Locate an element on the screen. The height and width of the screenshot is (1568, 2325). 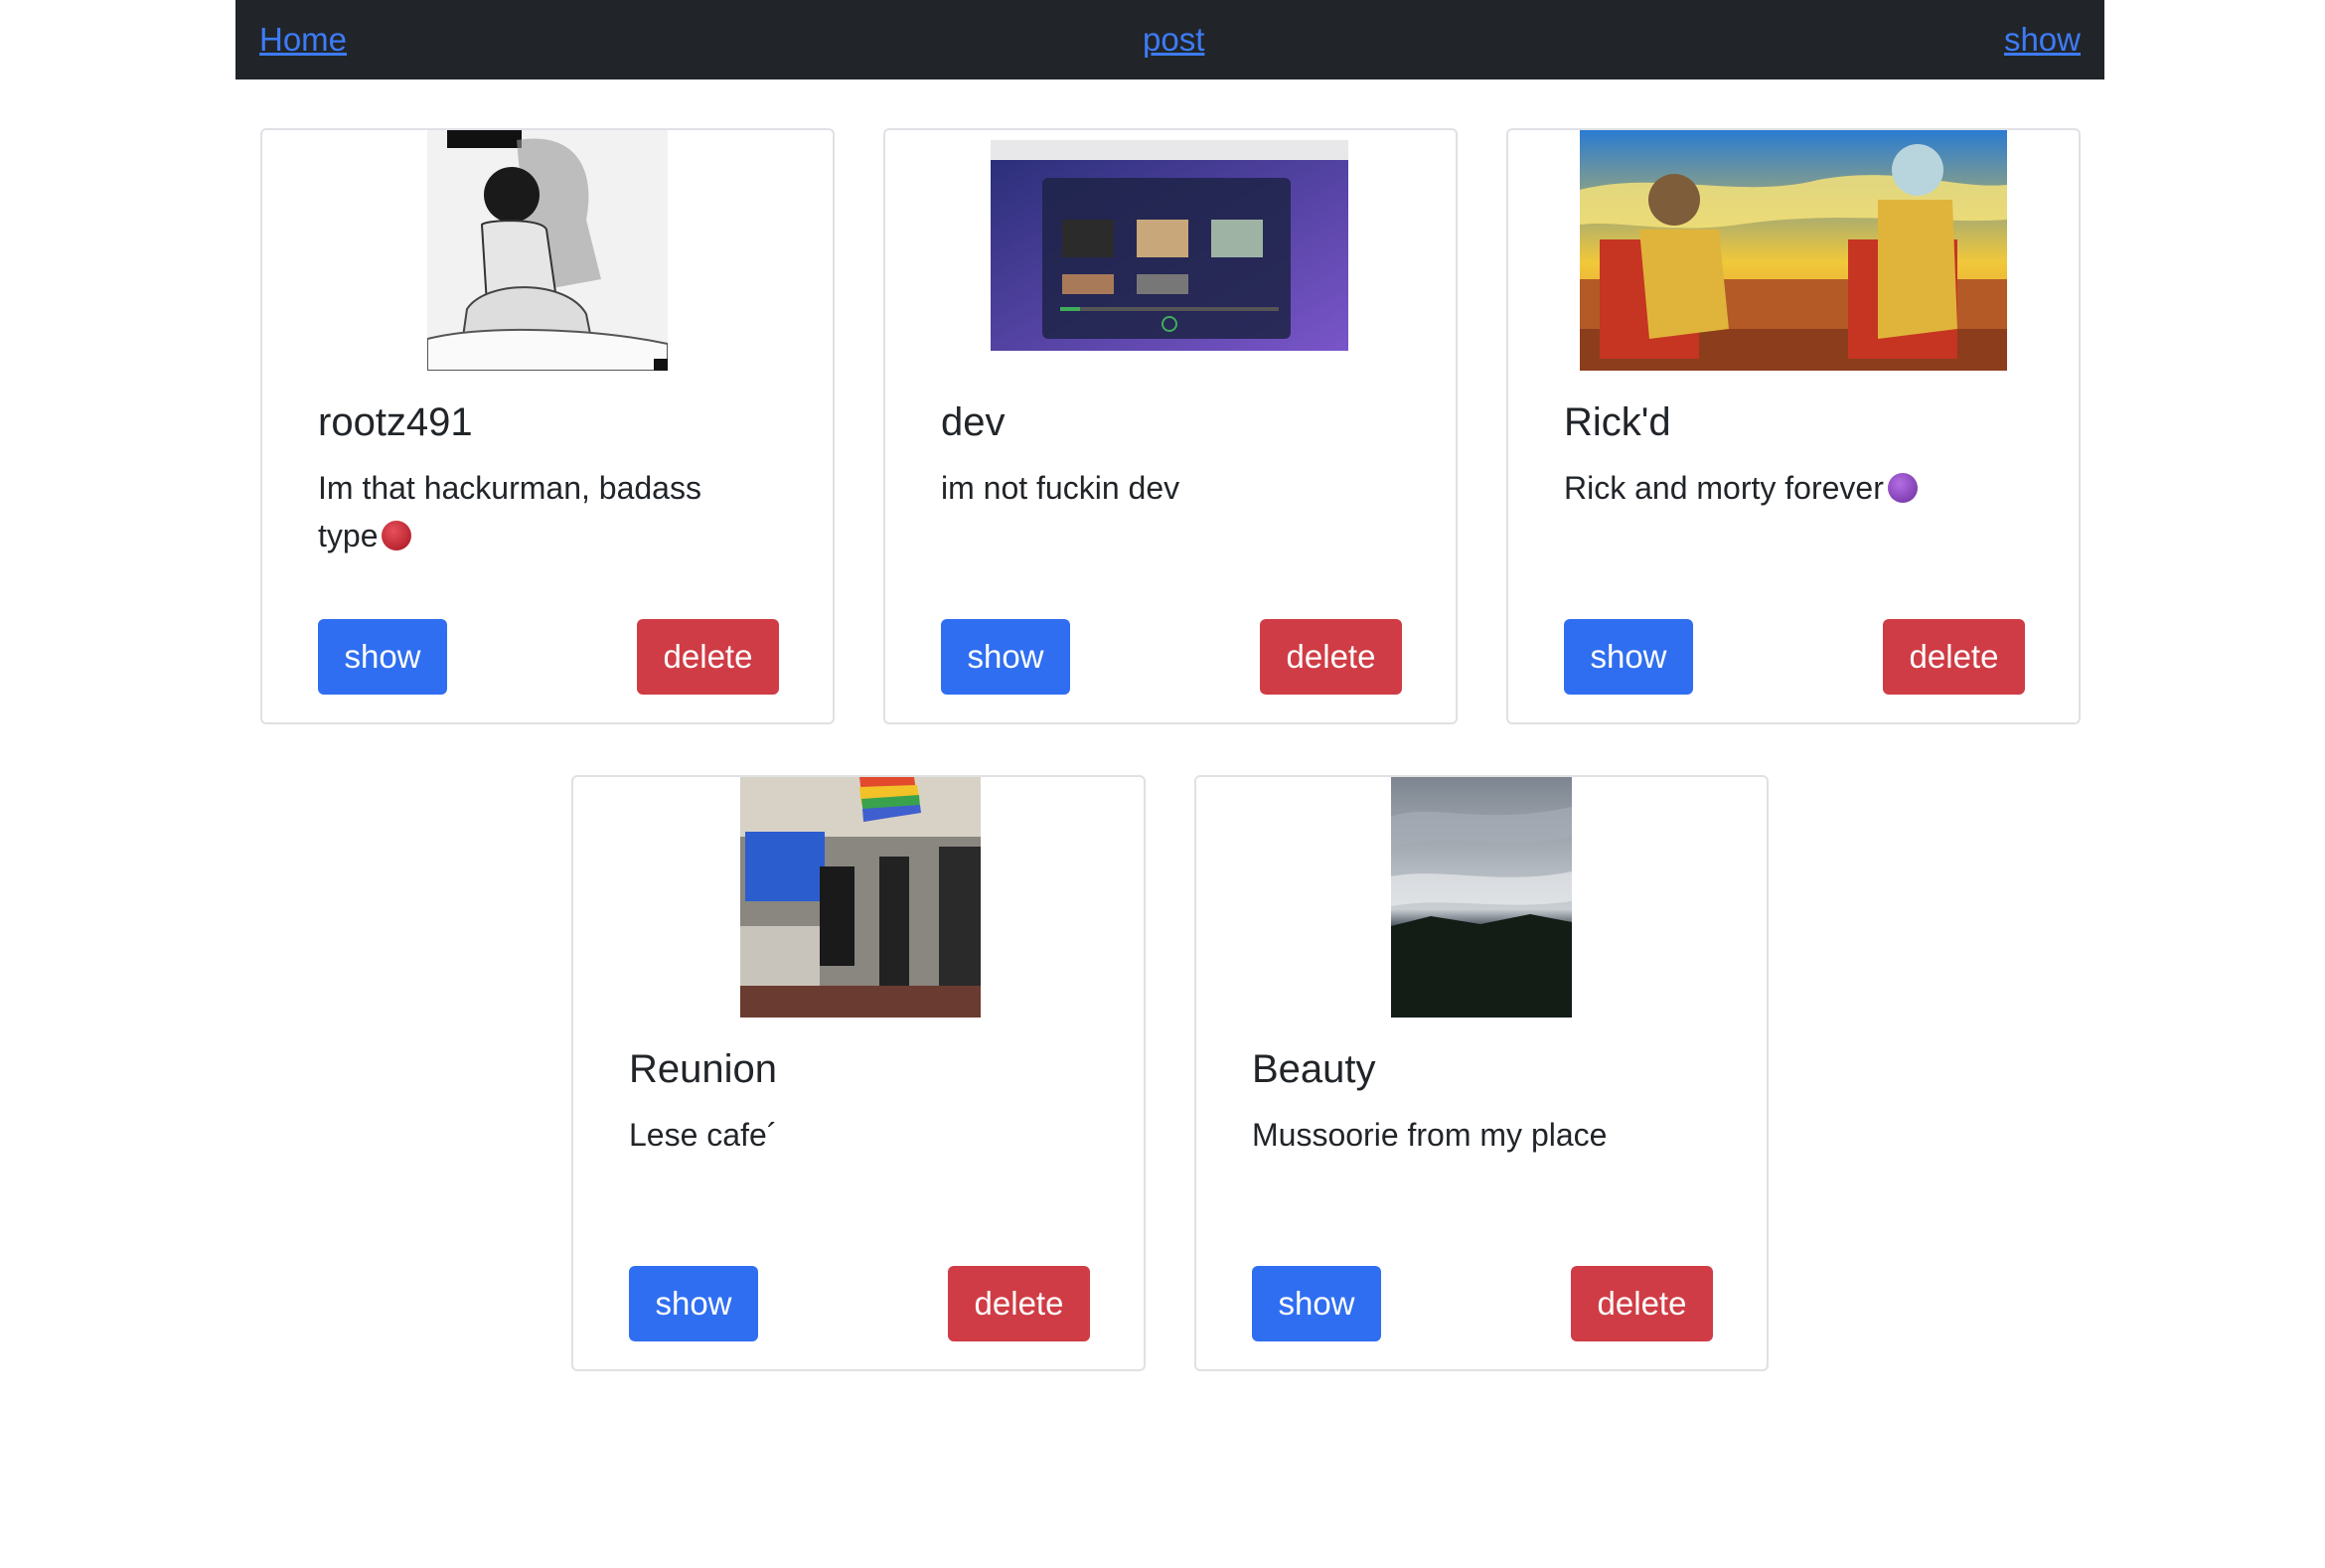
post-description: Im that hackurman, badass type is located at coordinates (536, 511).